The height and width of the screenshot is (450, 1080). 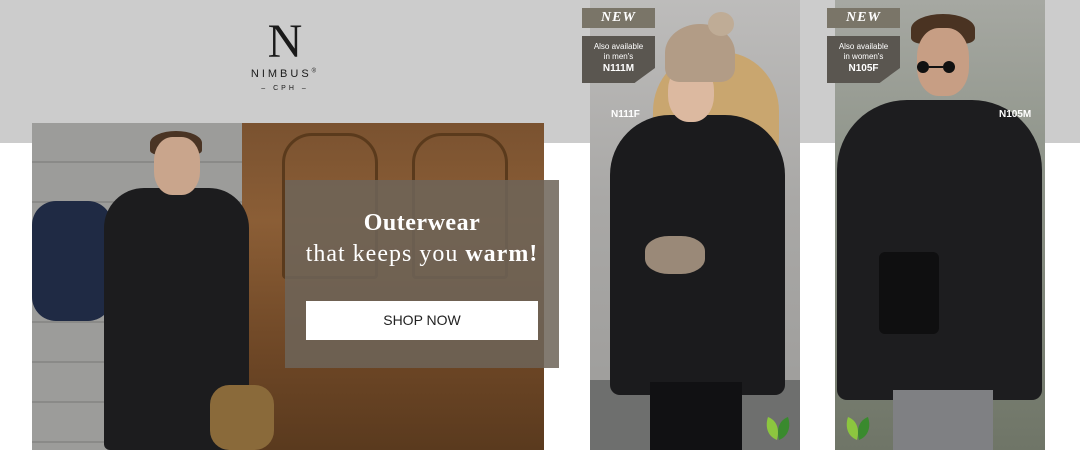 I want to click on sunglasses-icon, so click(x=937, y=67).